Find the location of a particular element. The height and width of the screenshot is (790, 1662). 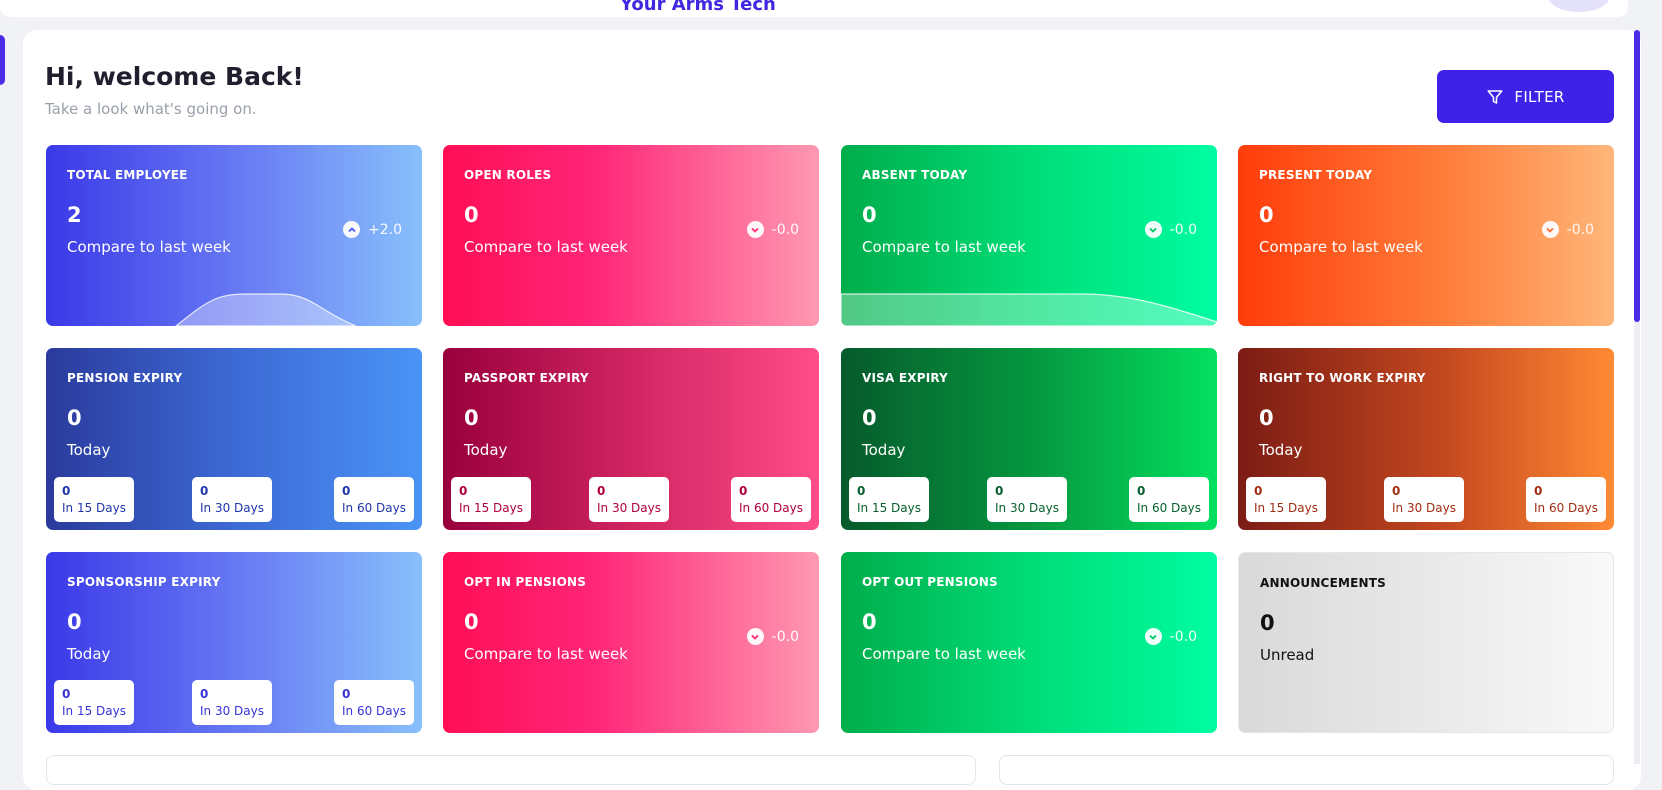

trend-value: -0.0 is located at coordinates (785, 636).